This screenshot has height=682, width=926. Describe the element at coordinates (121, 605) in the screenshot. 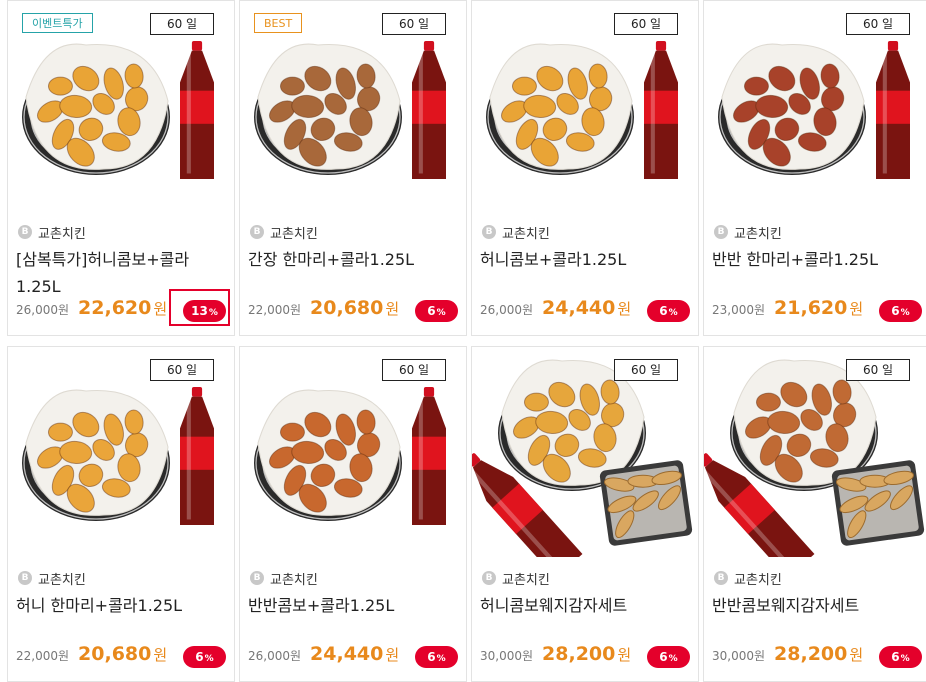

I see `product-name: 허니 한마리+콜라1.25L` at that location.